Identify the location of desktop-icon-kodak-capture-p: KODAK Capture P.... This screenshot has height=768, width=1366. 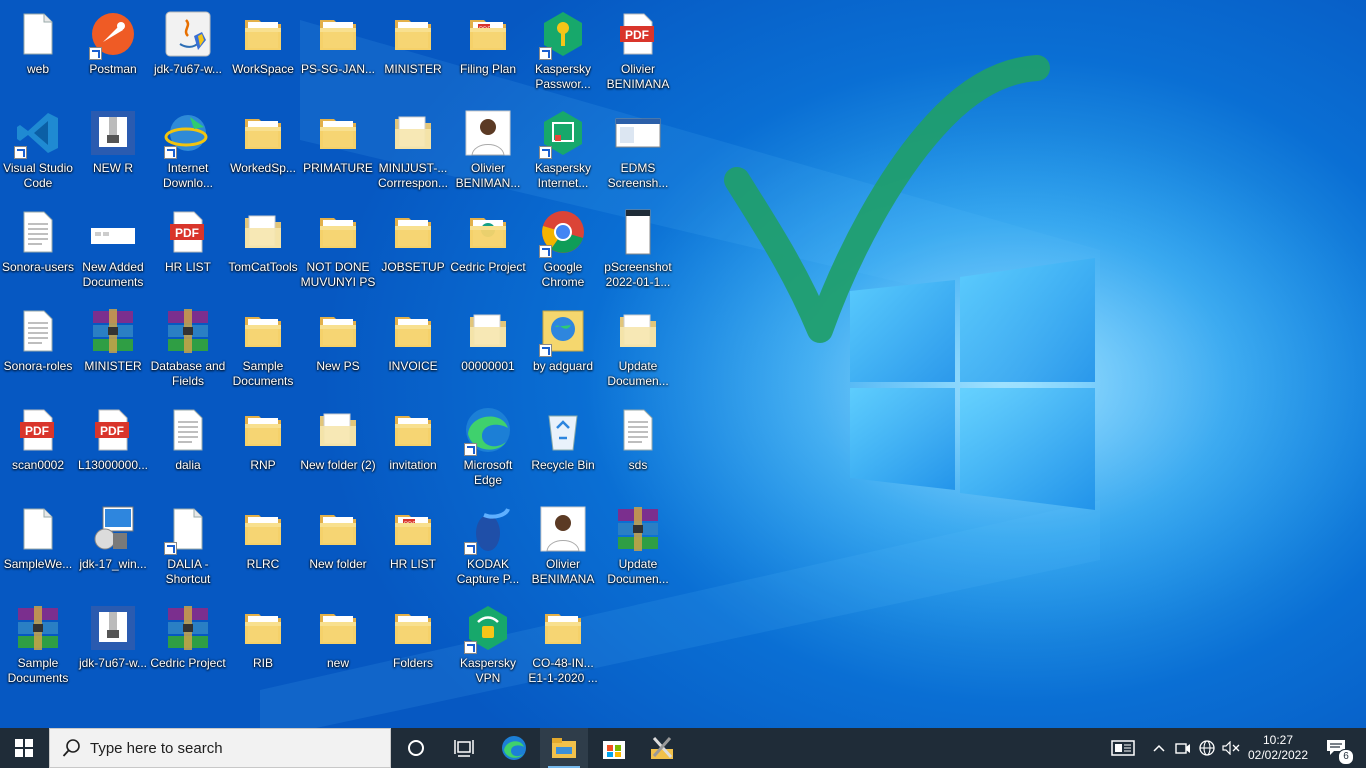
(488, 547).